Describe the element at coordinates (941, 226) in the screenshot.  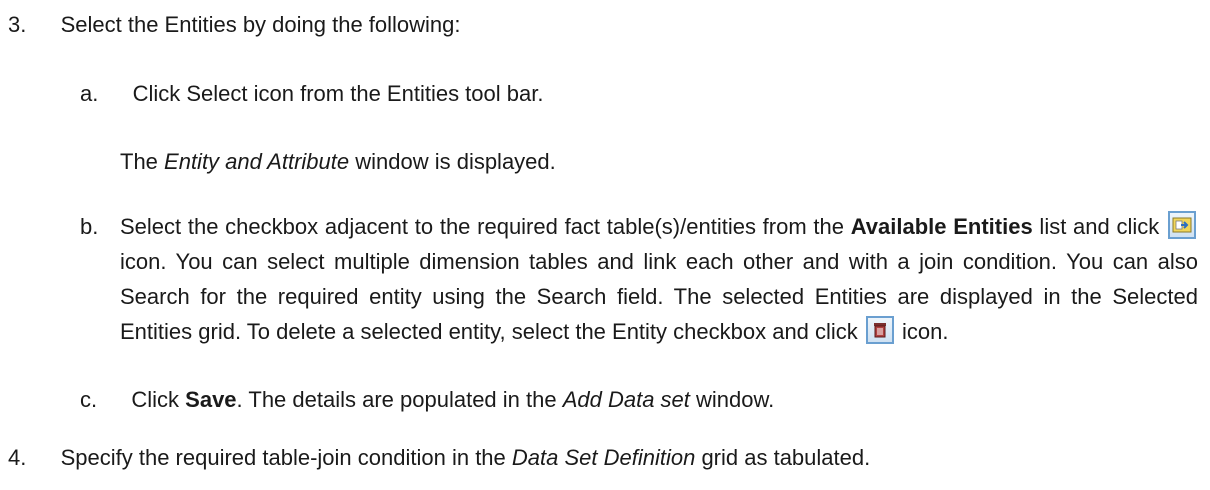
I see `available-entities-label: Available Entities` at that location.